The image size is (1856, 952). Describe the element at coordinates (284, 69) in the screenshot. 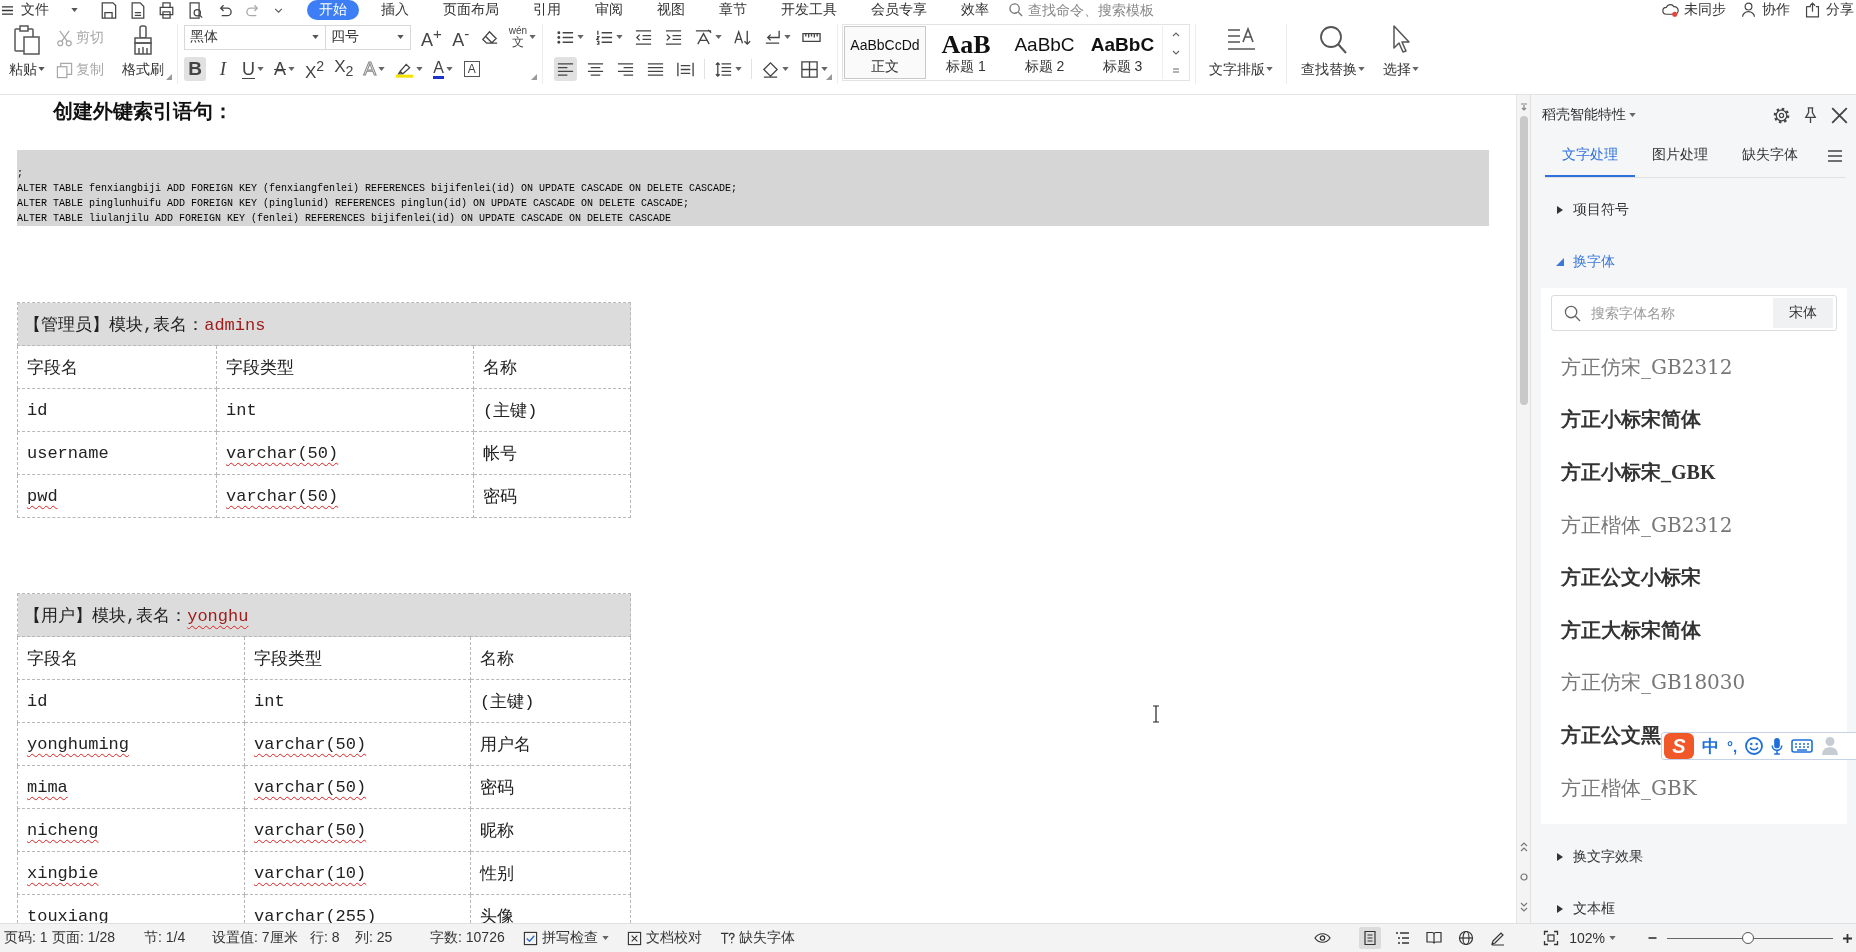

I see `strikethrough-button: A` at that location.